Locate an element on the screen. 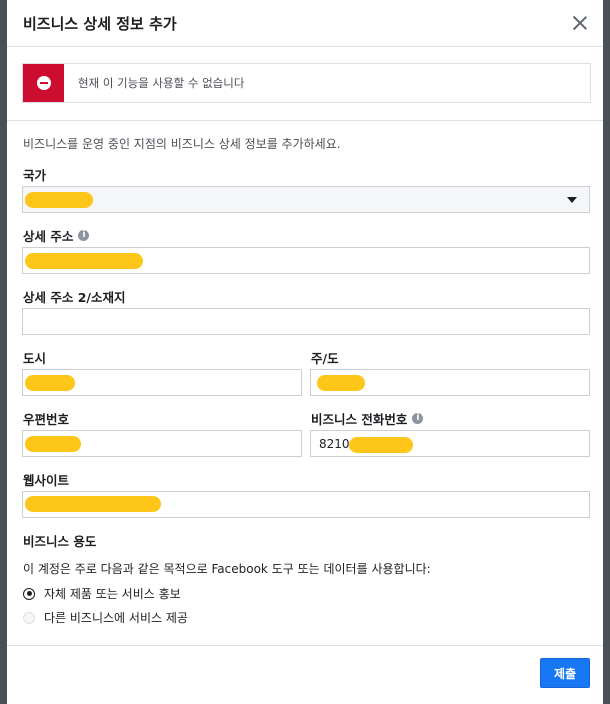  error-icon is located at coordinates (43, 83).